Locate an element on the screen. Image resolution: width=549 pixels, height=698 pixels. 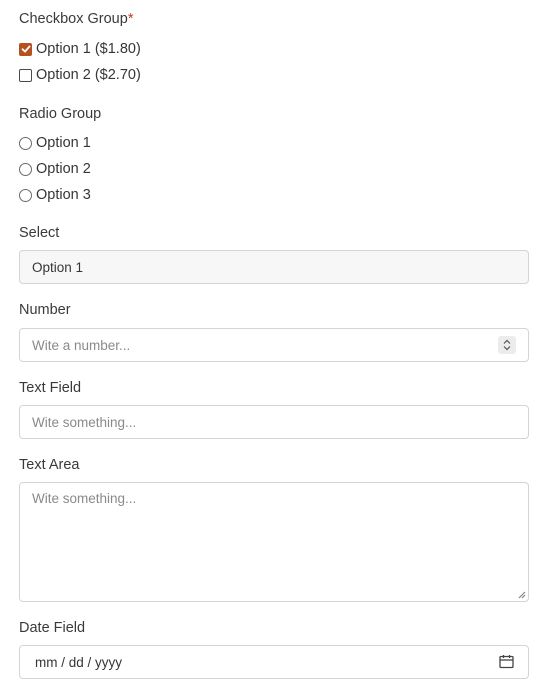
select-value: Option 1 is located at coordinates (58, 267).